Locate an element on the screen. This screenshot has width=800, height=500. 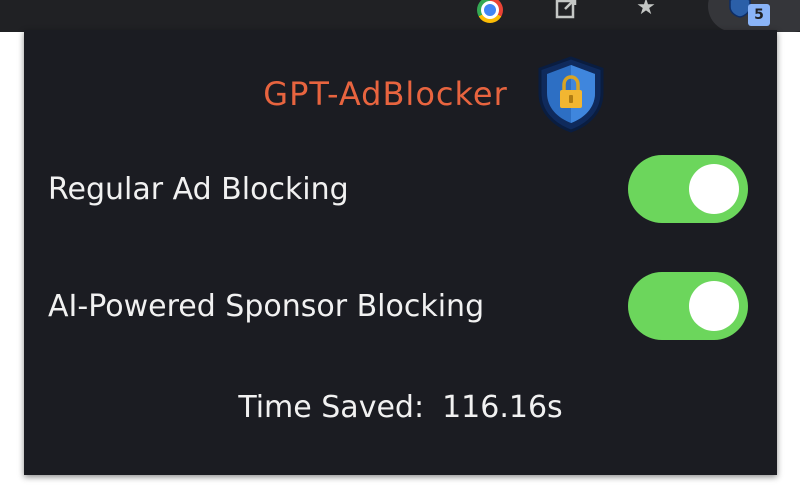
share-icon is located at coordinates (566, 12).